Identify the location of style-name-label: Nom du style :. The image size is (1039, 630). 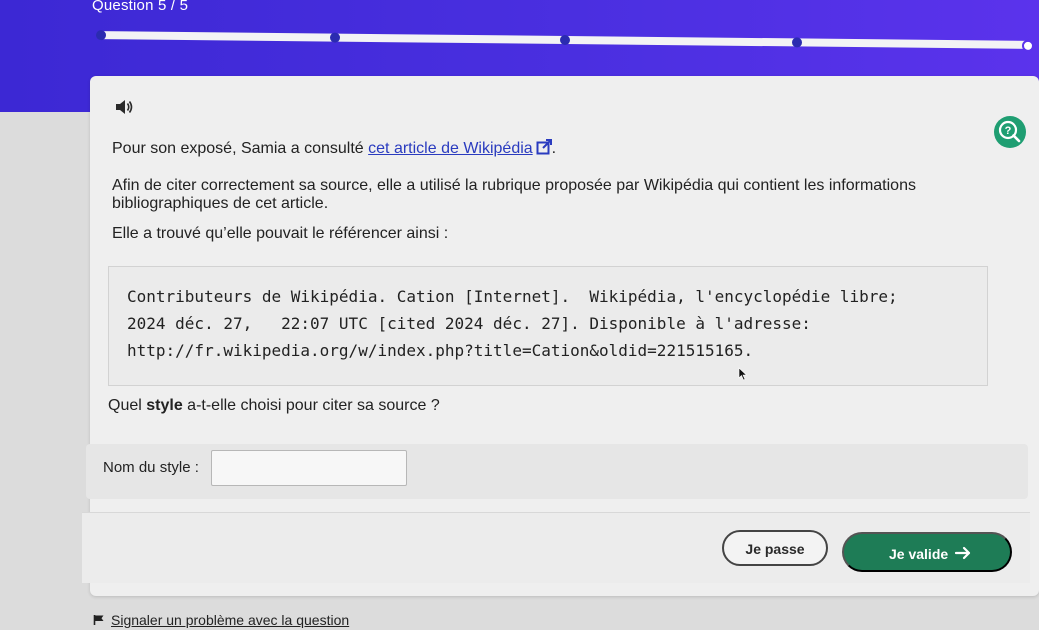
(151, 467).